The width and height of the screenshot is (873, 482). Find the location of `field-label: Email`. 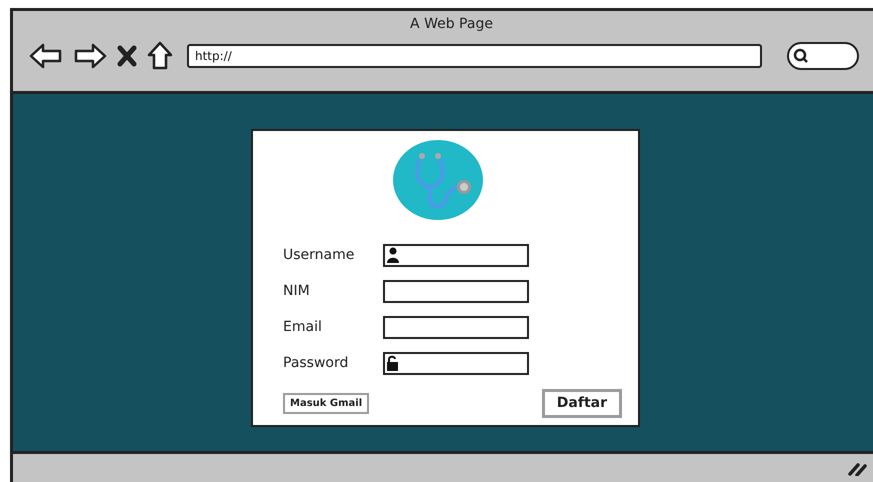

field-label: Email is located at coordinates (303, 327).